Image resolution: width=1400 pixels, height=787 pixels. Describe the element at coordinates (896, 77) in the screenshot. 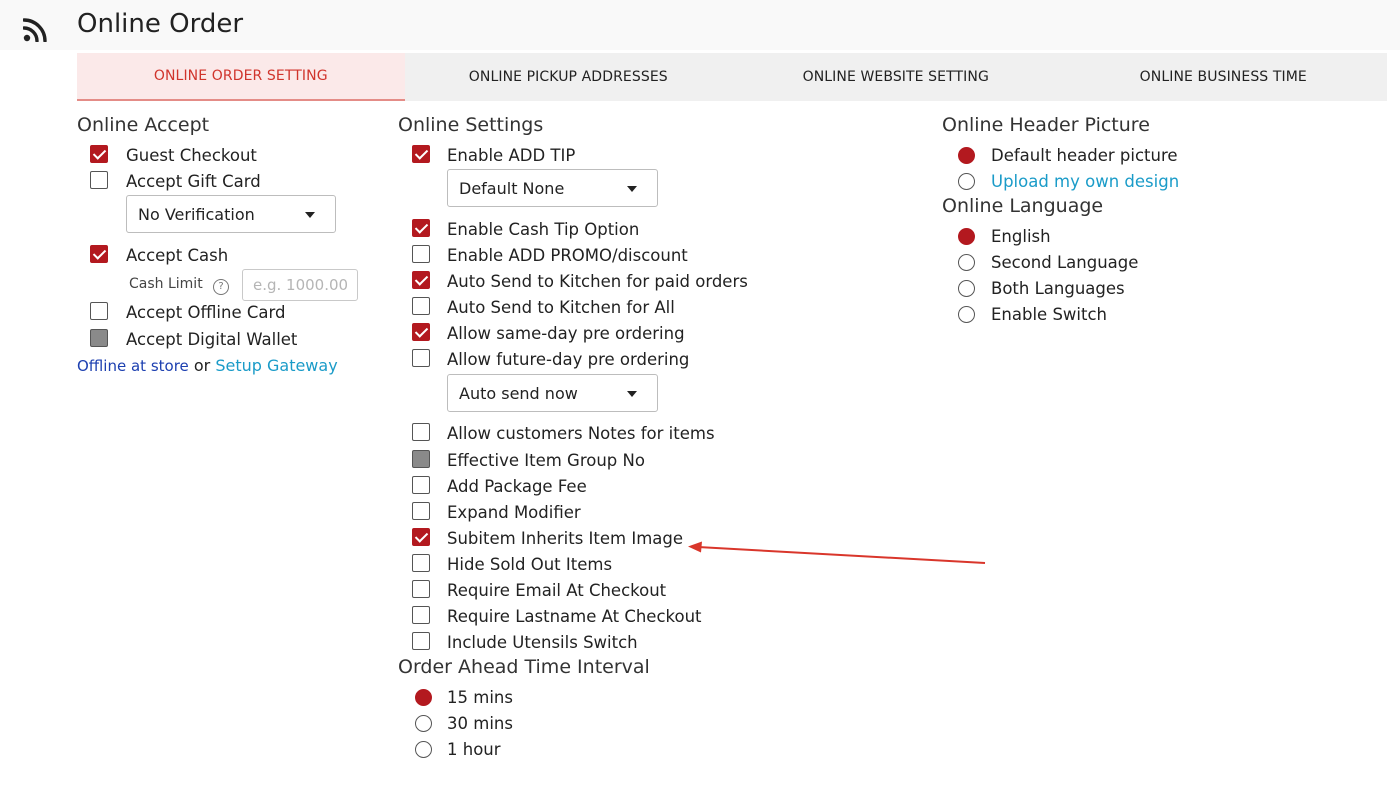

I see `tab-online-website-setting: ONLINE WEBSITE SETTING` at that location.